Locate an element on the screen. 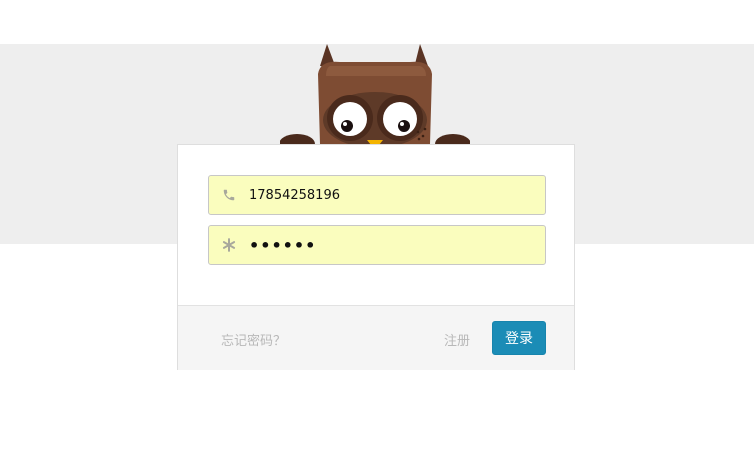 The height and width of the screenshot is (456, 754). register-link: 注册 is located at coordinates (457, 339).